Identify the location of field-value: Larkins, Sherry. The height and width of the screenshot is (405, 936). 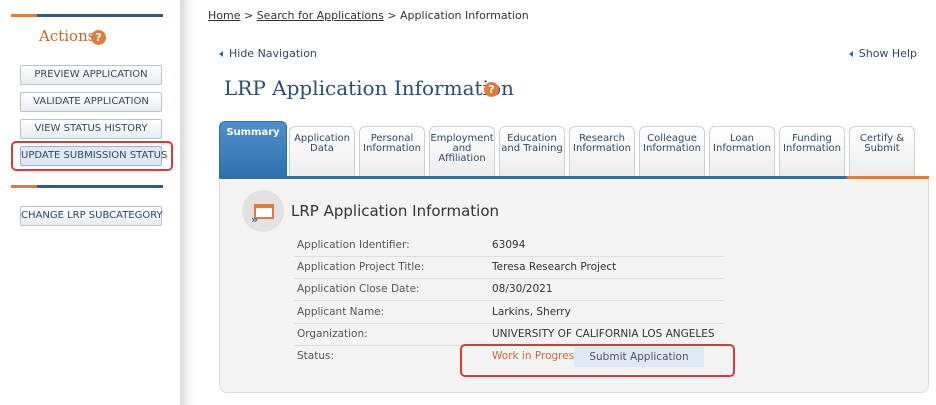
(531, 312).